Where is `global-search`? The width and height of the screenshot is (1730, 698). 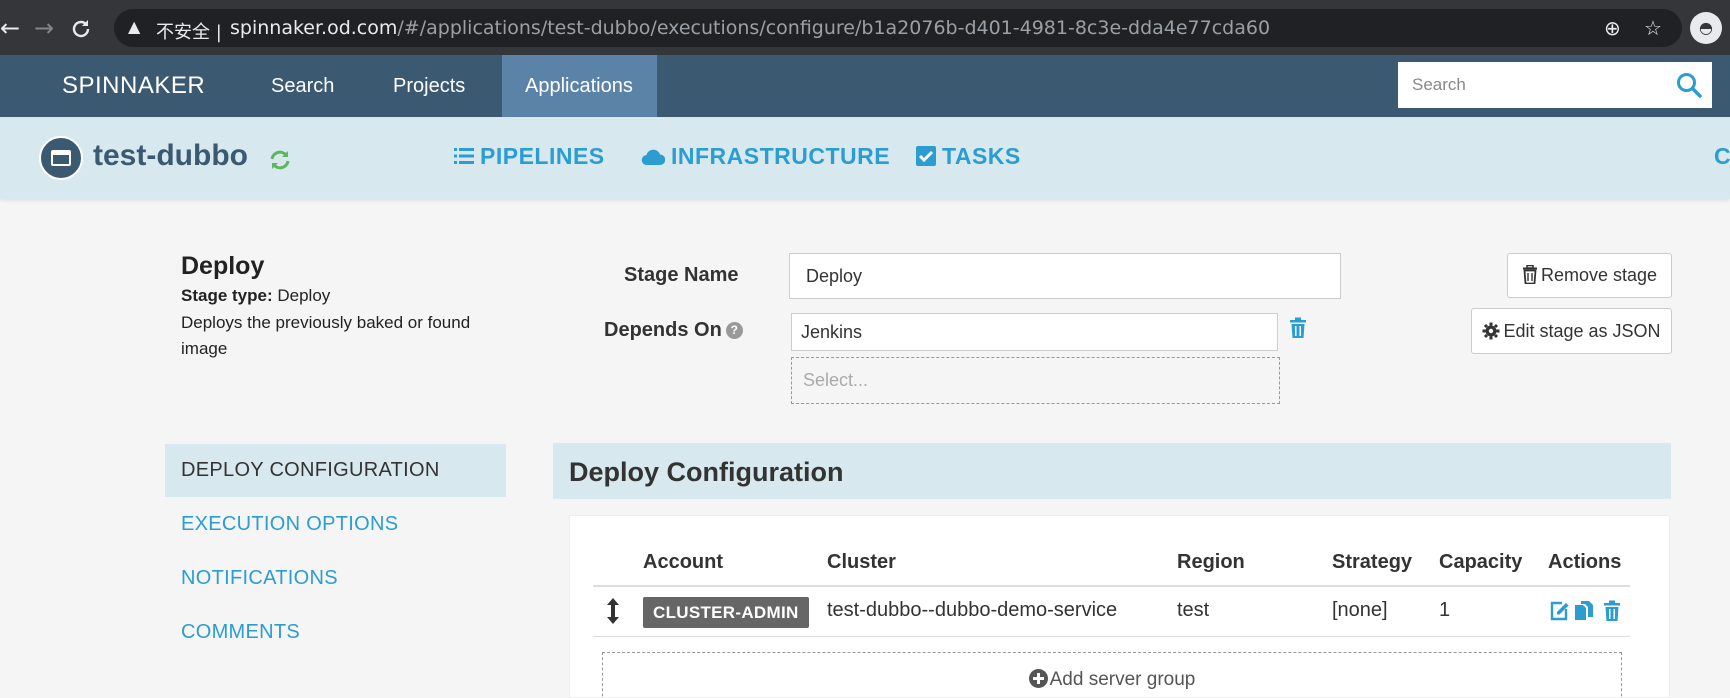 global-search is located at coordinates (1555, 85).